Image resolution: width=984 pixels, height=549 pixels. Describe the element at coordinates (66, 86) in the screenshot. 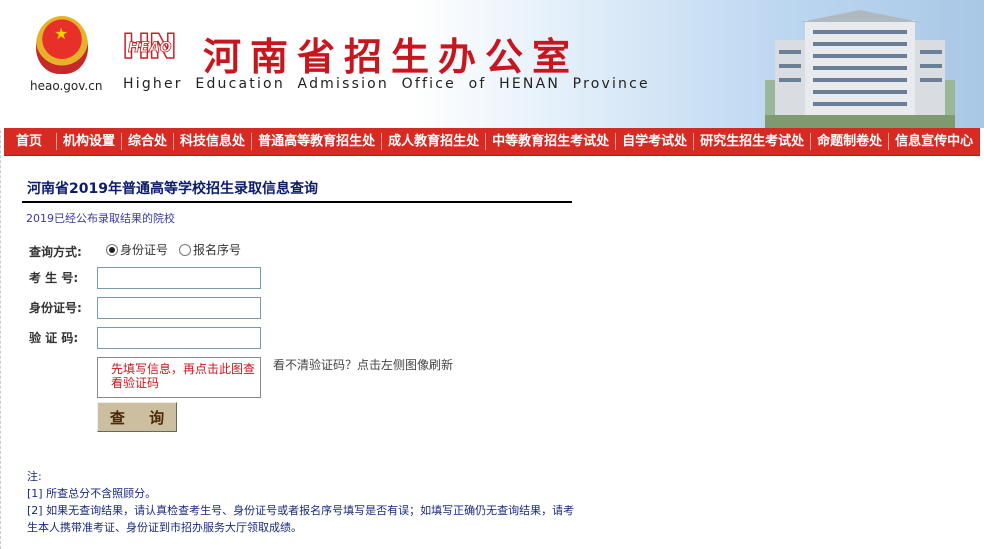

I see `site-domain: heao.gov.cn` at that location.